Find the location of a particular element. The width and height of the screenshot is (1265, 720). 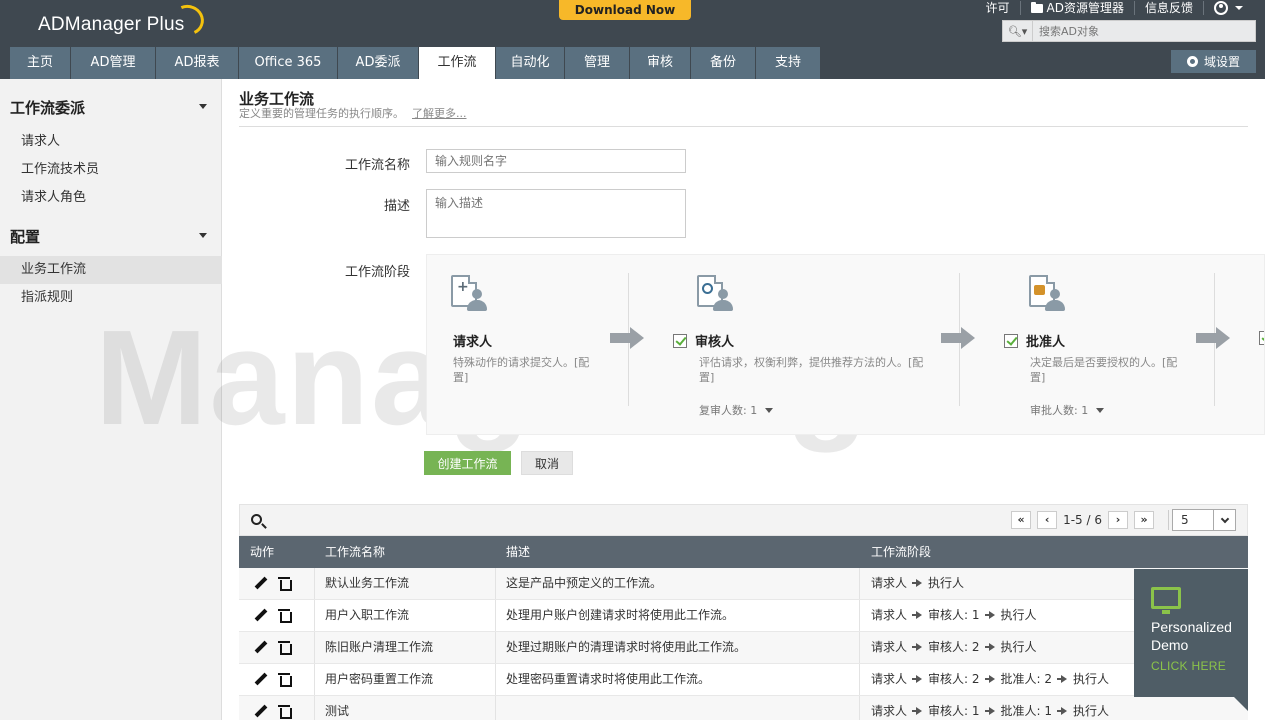

workflow-desc-cell: 处理用户账户创建请求时将使用此工作流。 is located at coordinates (620, 615).